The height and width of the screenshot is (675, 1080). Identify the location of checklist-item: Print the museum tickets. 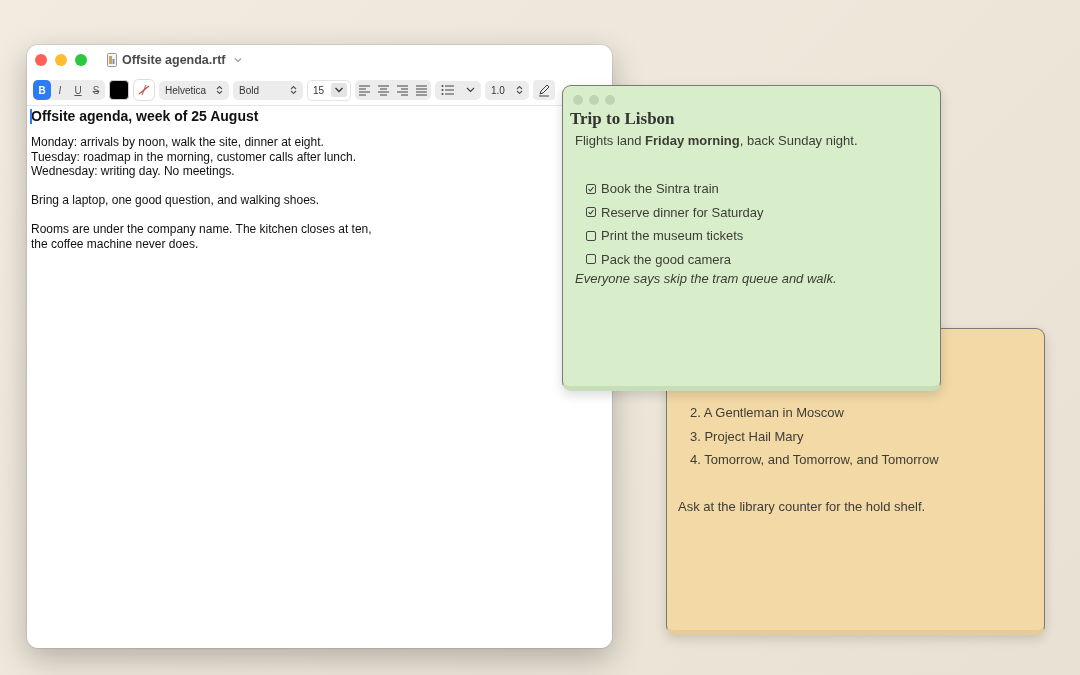
(672, 236).